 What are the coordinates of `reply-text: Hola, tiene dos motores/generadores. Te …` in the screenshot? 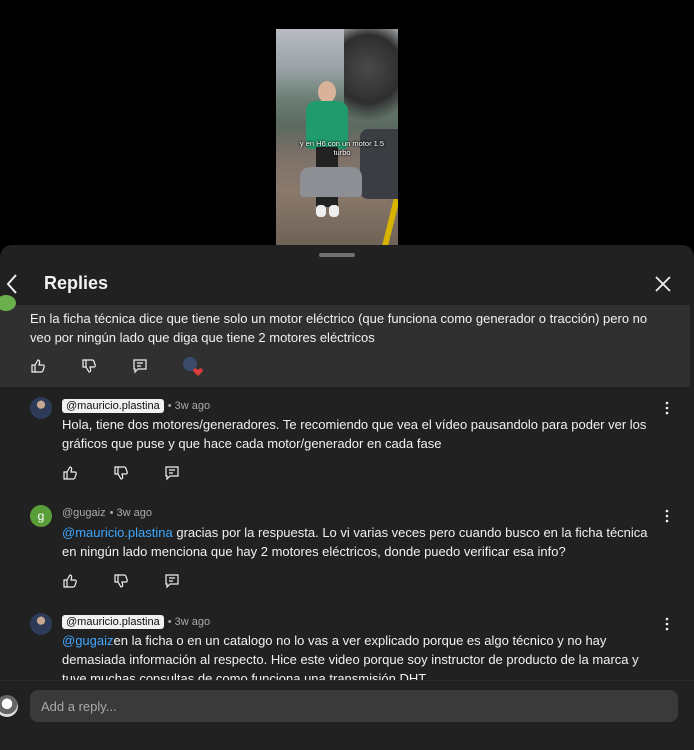 It's located at (362, 434).